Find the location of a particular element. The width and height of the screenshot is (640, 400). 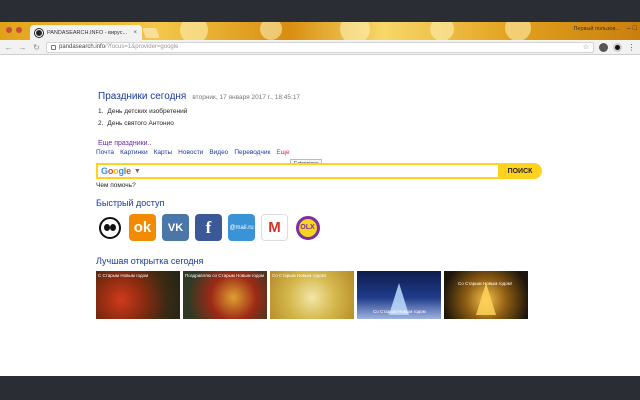

gmail-icon: M is located at coordinates (274, 227).